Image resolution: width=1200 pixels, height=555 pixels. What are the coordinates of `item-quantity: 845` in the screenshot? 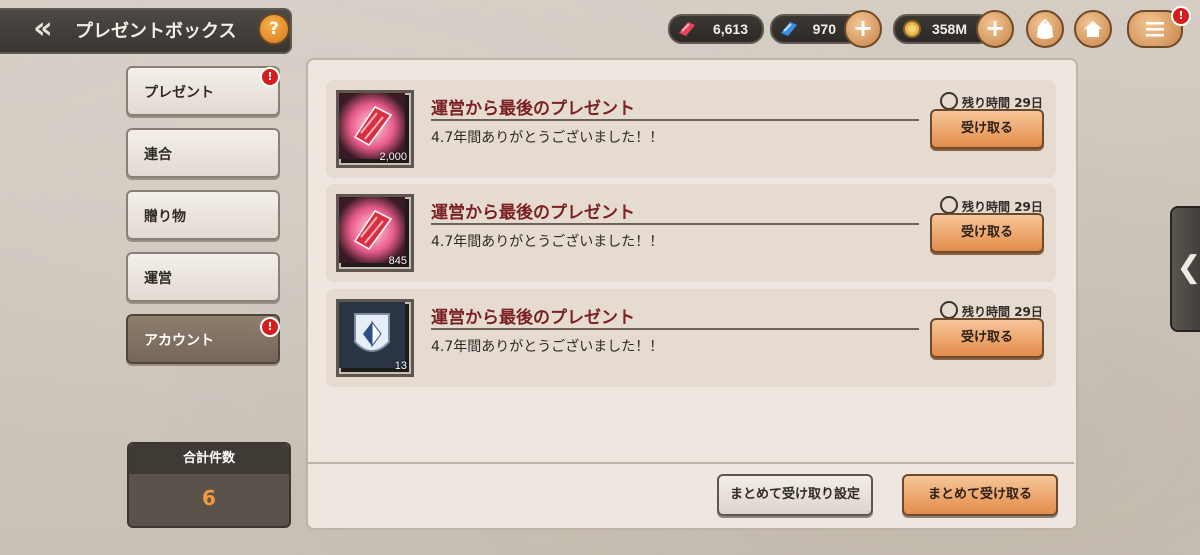 It's located at (397, 261).